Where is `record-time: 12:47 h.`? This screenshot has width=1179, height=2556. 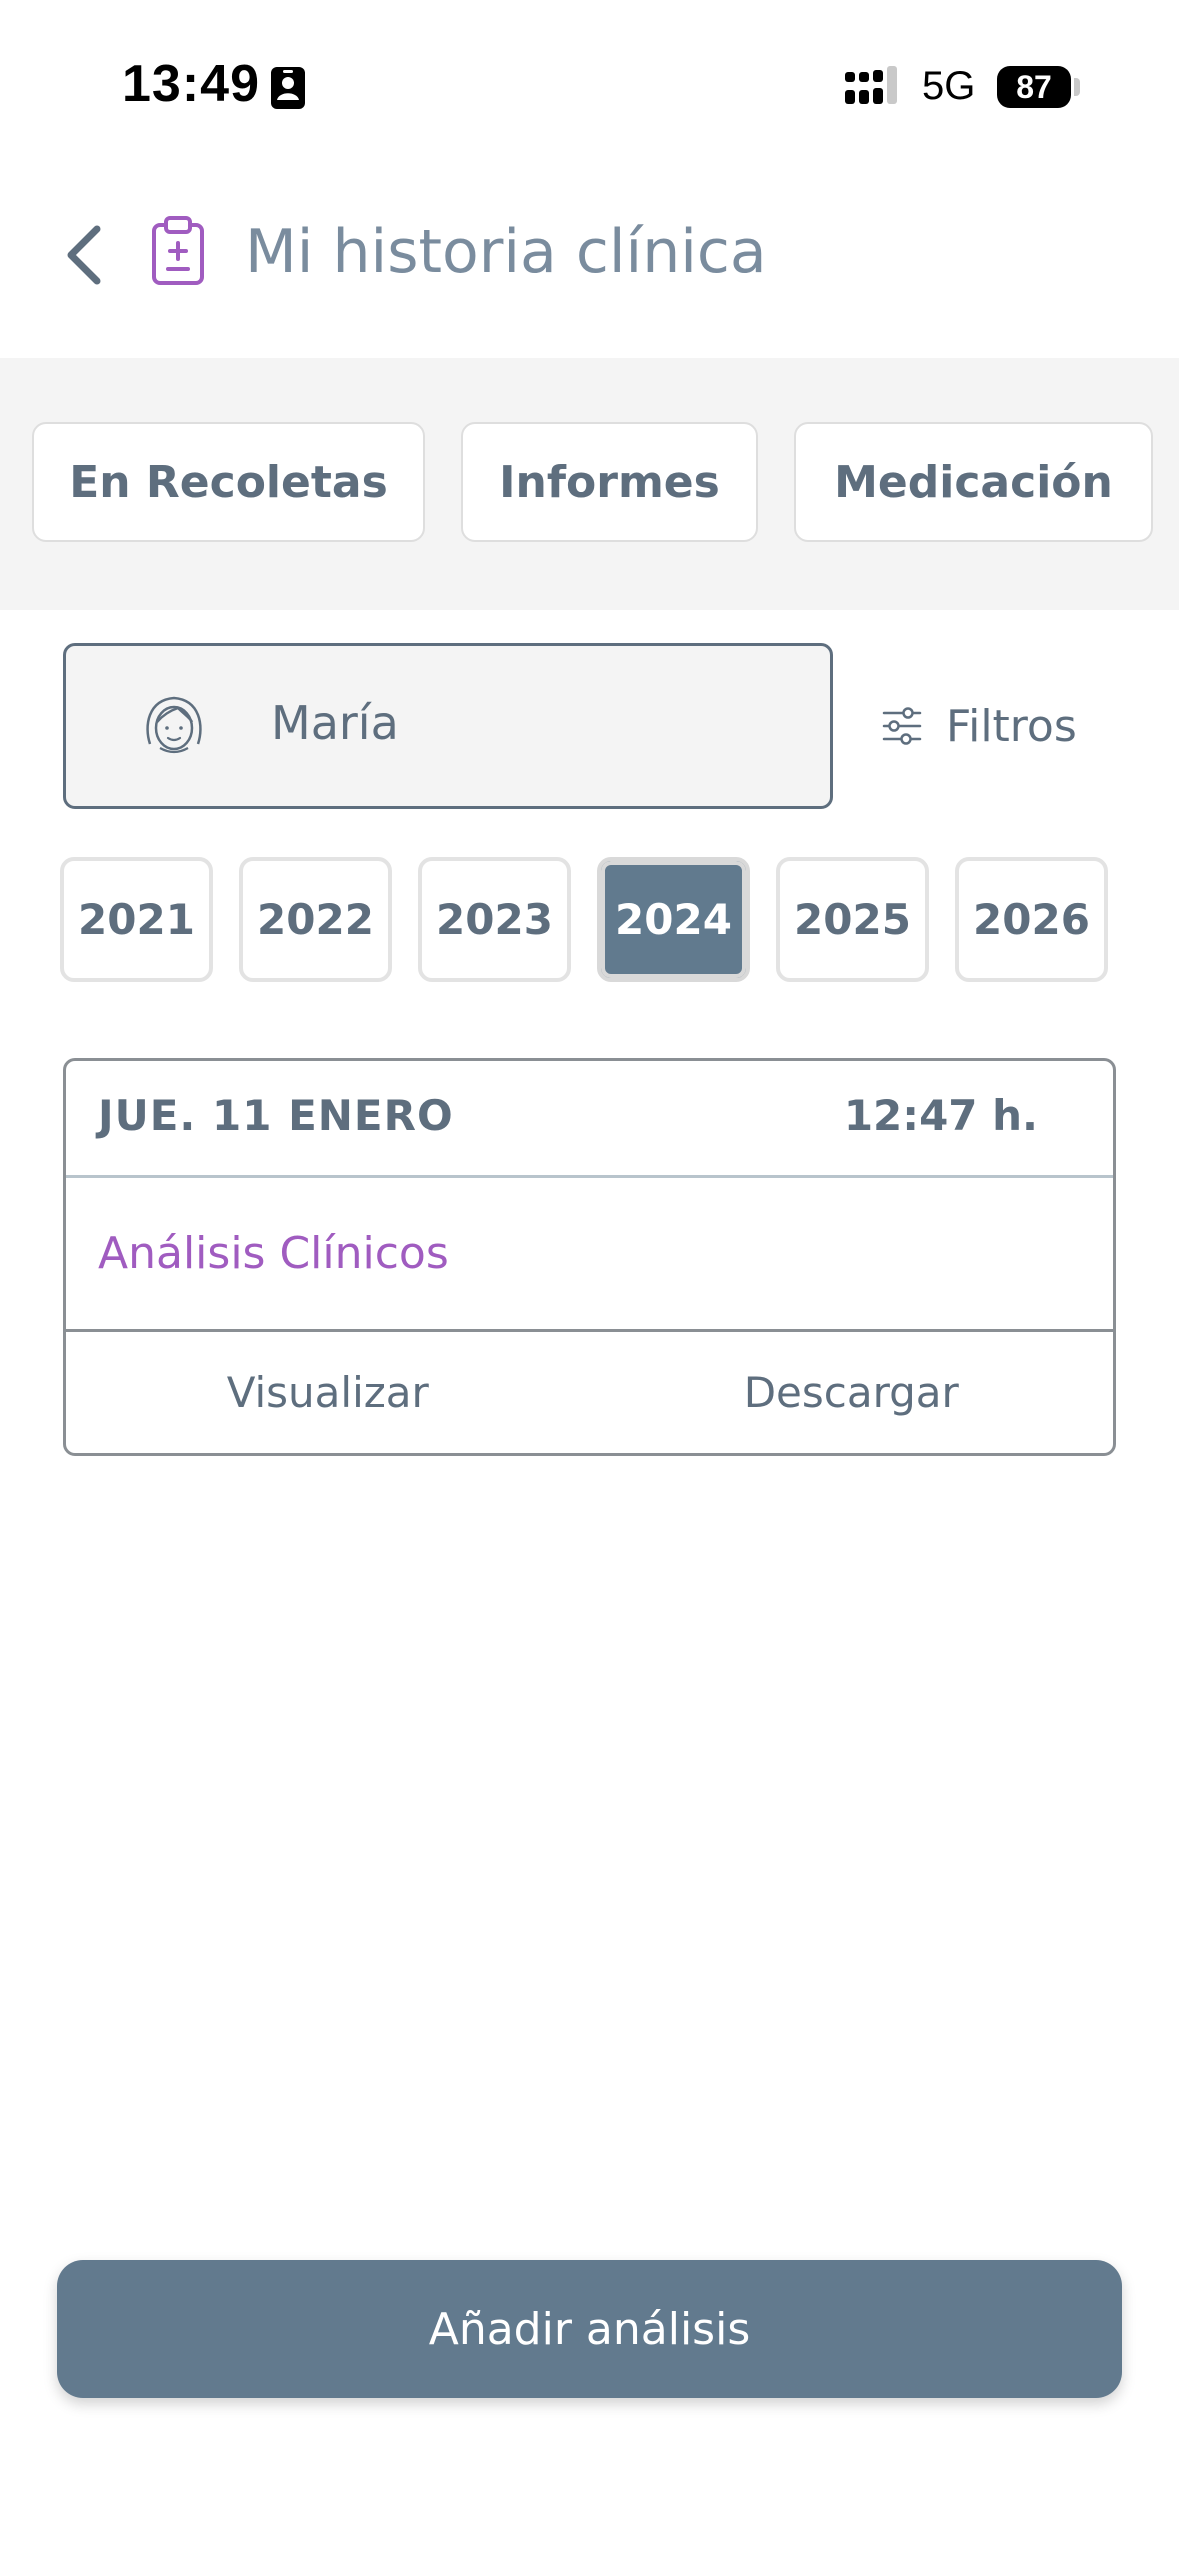
record-time: 12:47 h. is located at coordinates (940, 1115).